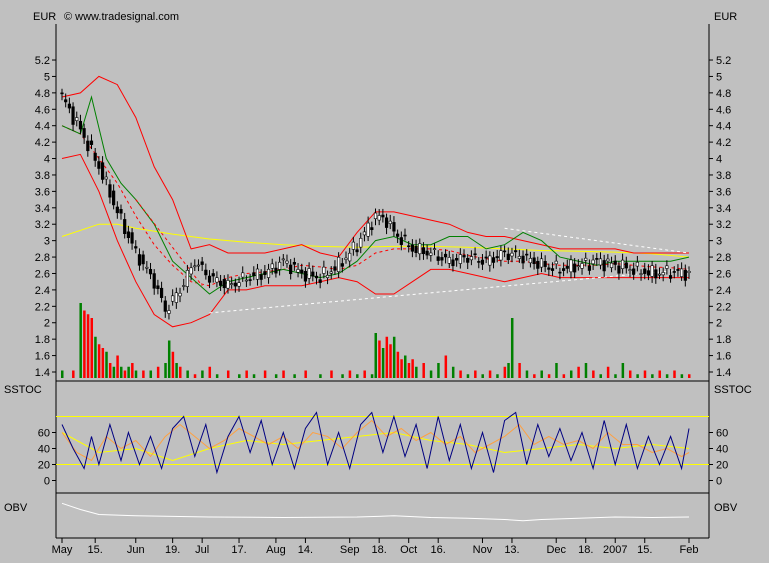  Describe the element at coordinates (723, 373) in the screenshot. I see `price-tick-label-right: 1.4` at that location.